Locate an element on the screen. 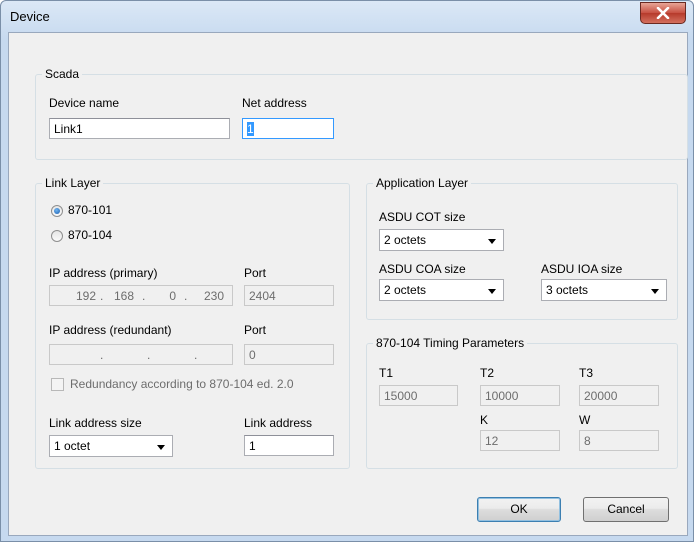 The width and height of the screenshot is (694, 542). link-address-size-select: 1 octet is located at coordinates (111, 446).